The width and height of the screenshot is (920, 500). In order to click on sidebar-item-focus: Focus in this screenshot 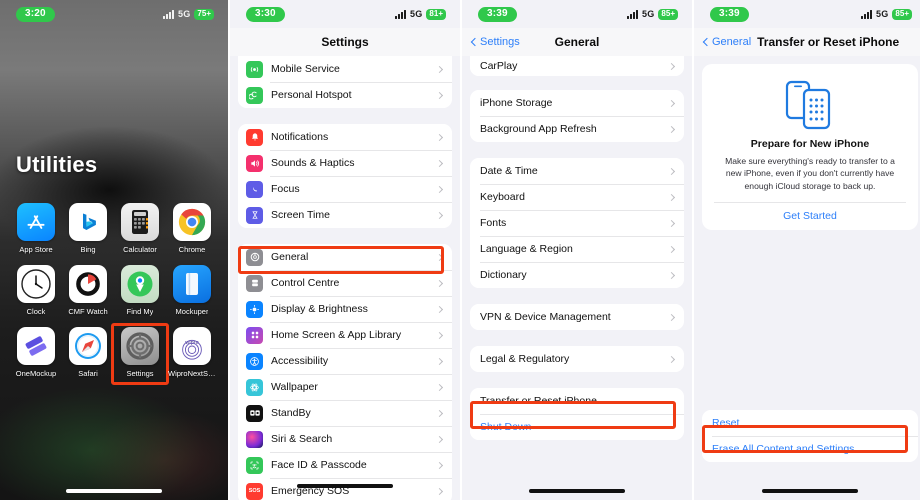, I will do `click(345, 189)`.